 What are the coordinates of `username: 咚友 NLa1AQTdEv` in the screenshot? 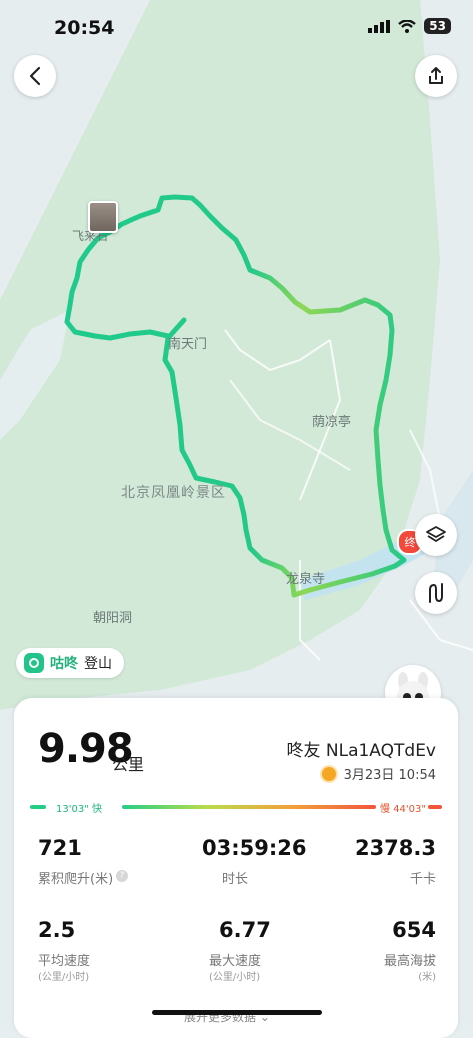 It's located at (361, 751).